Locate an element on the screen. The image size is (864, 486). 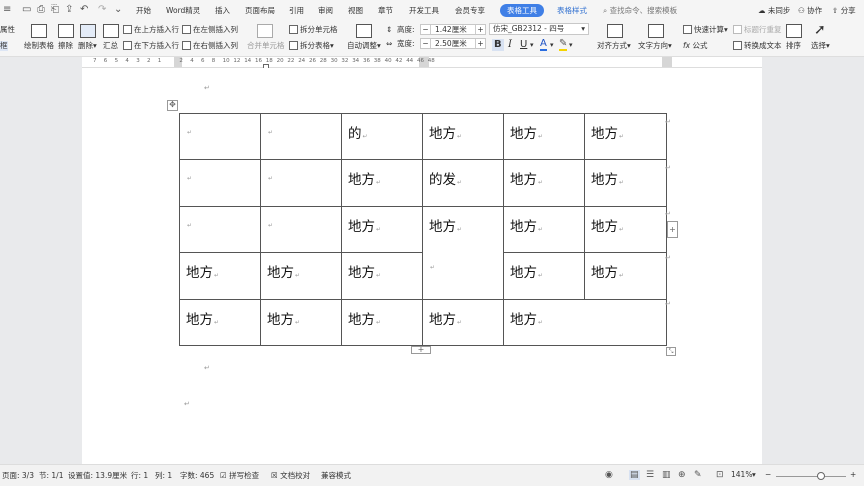
merged-table-cell: 地方↵ ↵ is located at coordinates (463, 252).